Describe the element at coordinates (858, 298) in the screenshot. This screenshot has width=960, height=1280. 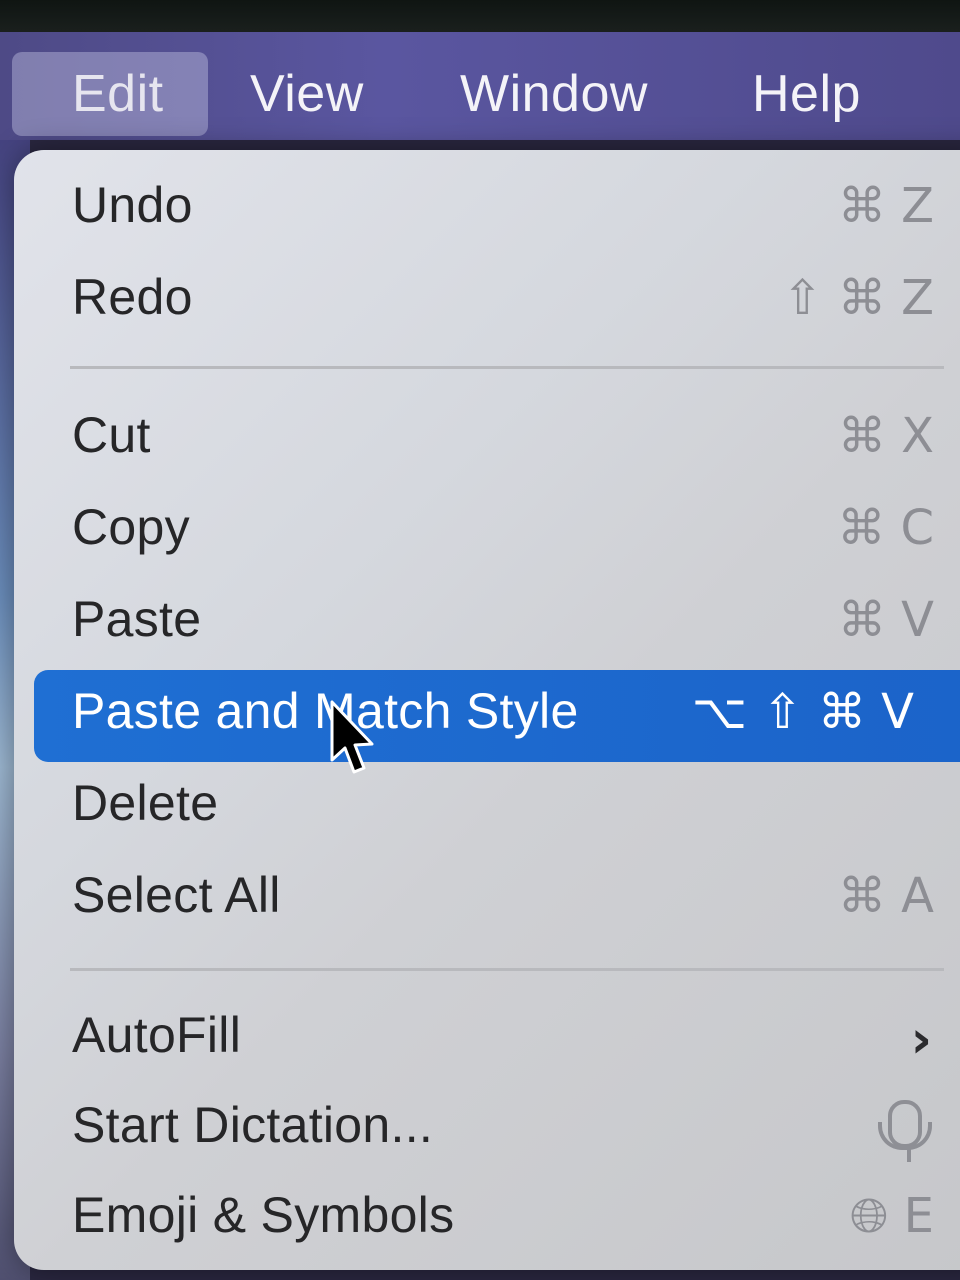
I see `shortcut-label: ⇧ ⌘ Z` at that location.